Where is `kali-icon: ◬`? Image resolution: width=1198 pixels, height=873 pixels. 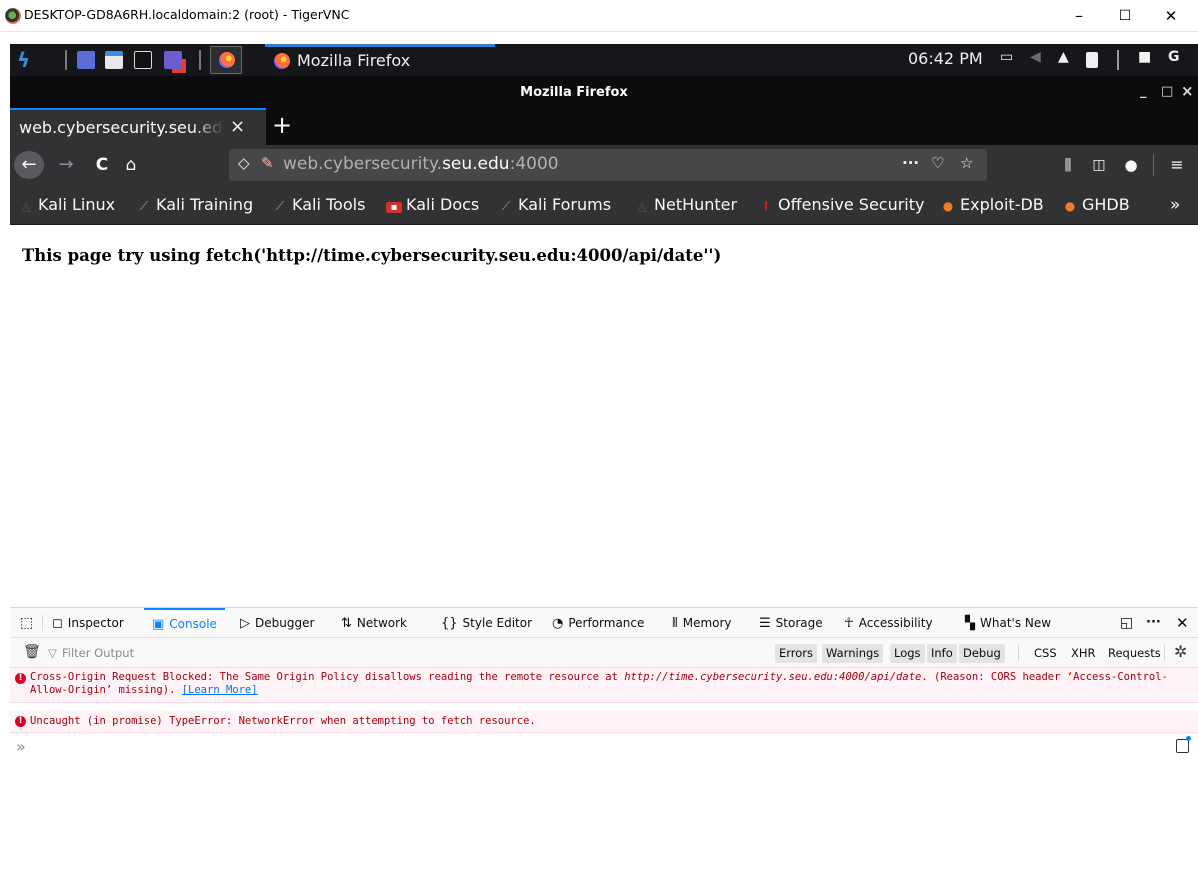 kali-icon: ◬ is located at coordinates (26, 206).